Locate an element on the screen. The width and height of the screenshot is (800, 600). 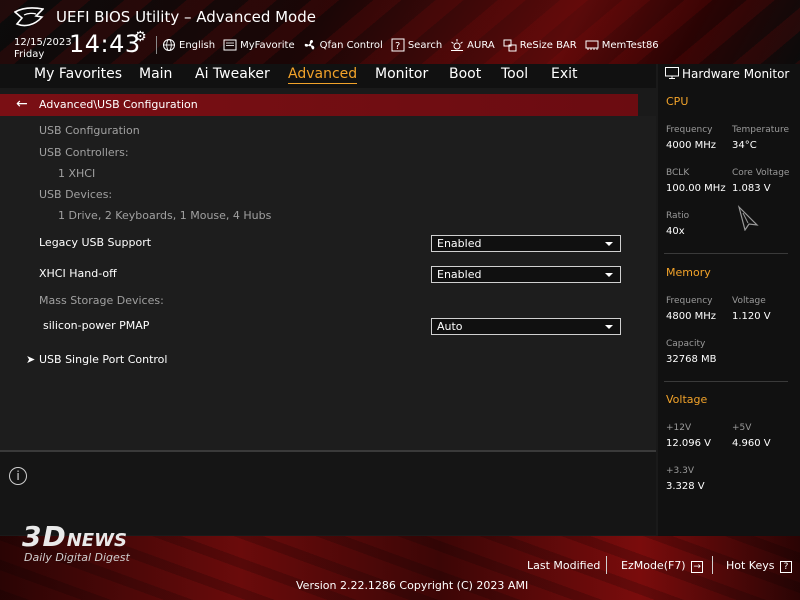
cursor-icon is located at coordinates (748, 218).